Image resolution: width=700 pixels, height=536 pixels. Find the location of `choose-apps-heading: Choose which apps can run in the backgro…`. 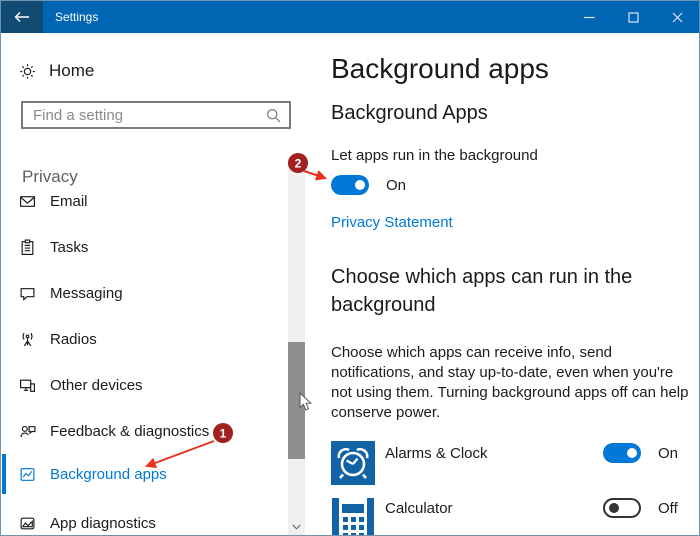

choose-apps-heading: Choose which apps can run in the backgro… is located at coordinates (482, 291).